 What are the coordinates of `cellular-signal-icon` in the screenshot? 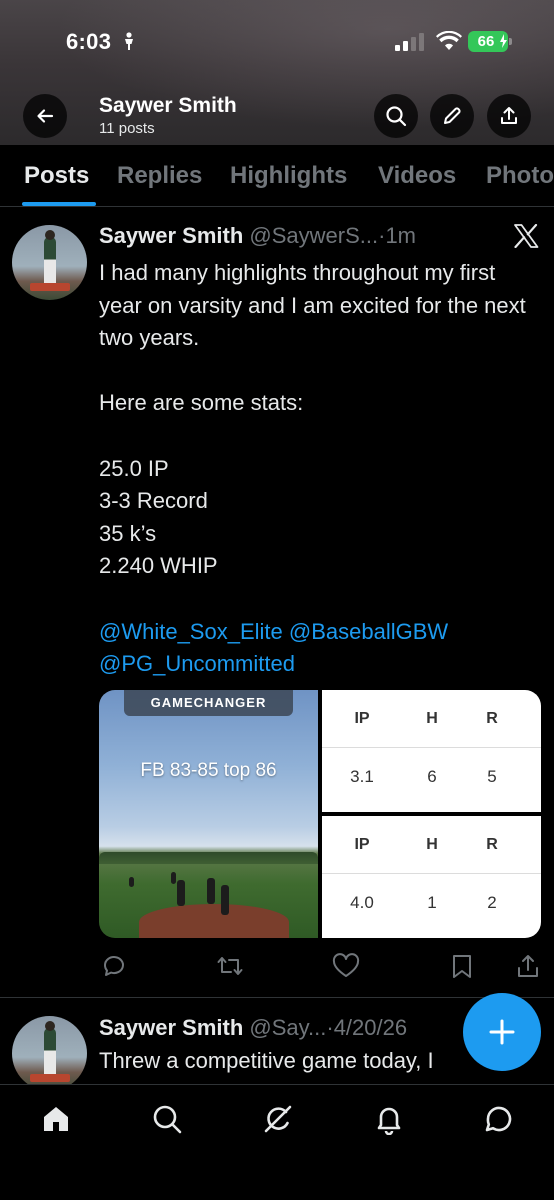 It's located at (409, 42).